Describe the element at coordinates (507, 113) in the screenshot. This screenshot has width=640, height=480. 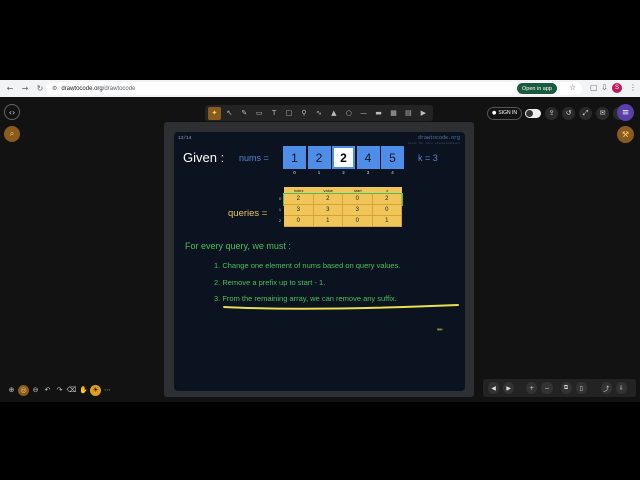
I see `sign-in-label: SIGN IN` at that location.